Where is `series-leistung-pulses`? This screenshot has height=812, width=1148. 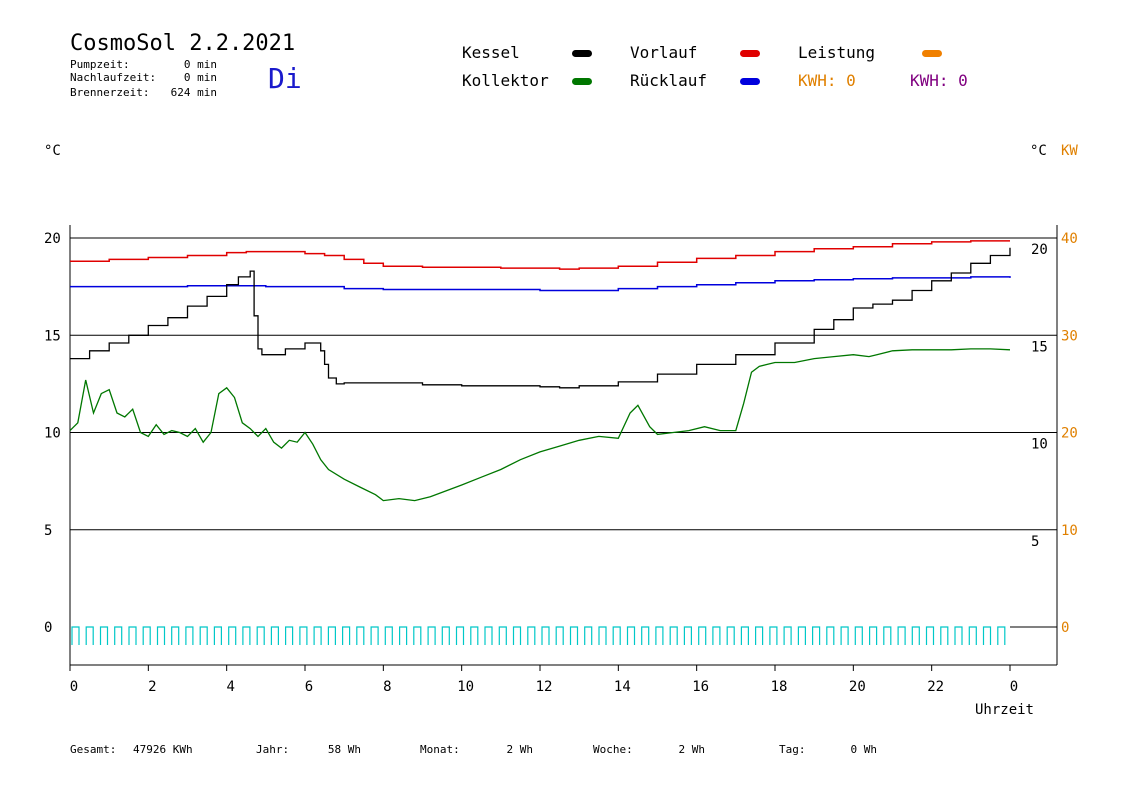 series-leistung-pulses is located at coordinates (538, 635).